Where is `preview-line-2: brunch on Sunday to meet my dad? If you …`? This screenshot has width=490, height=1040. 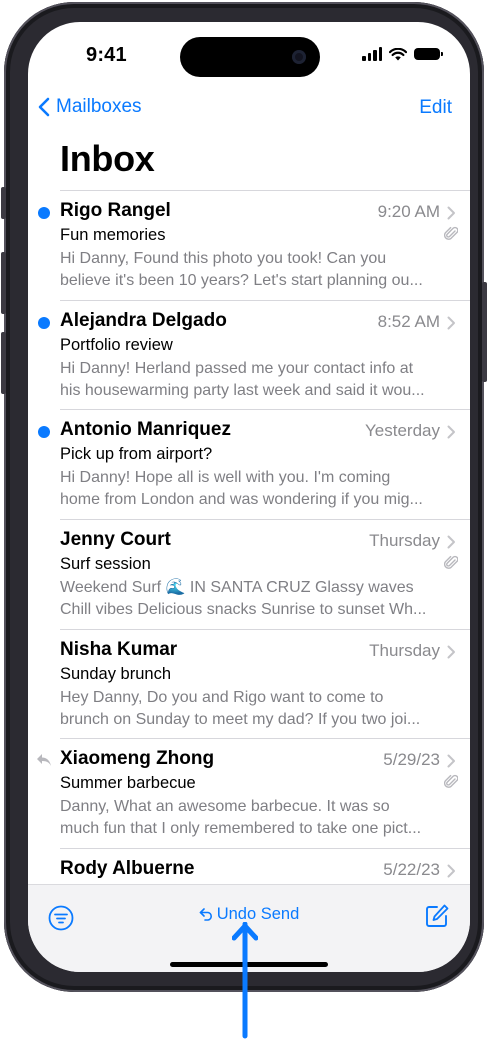
preview-line-2: brunch on Sunday to meet my dad? If you … is located at coordinates (240, 719).